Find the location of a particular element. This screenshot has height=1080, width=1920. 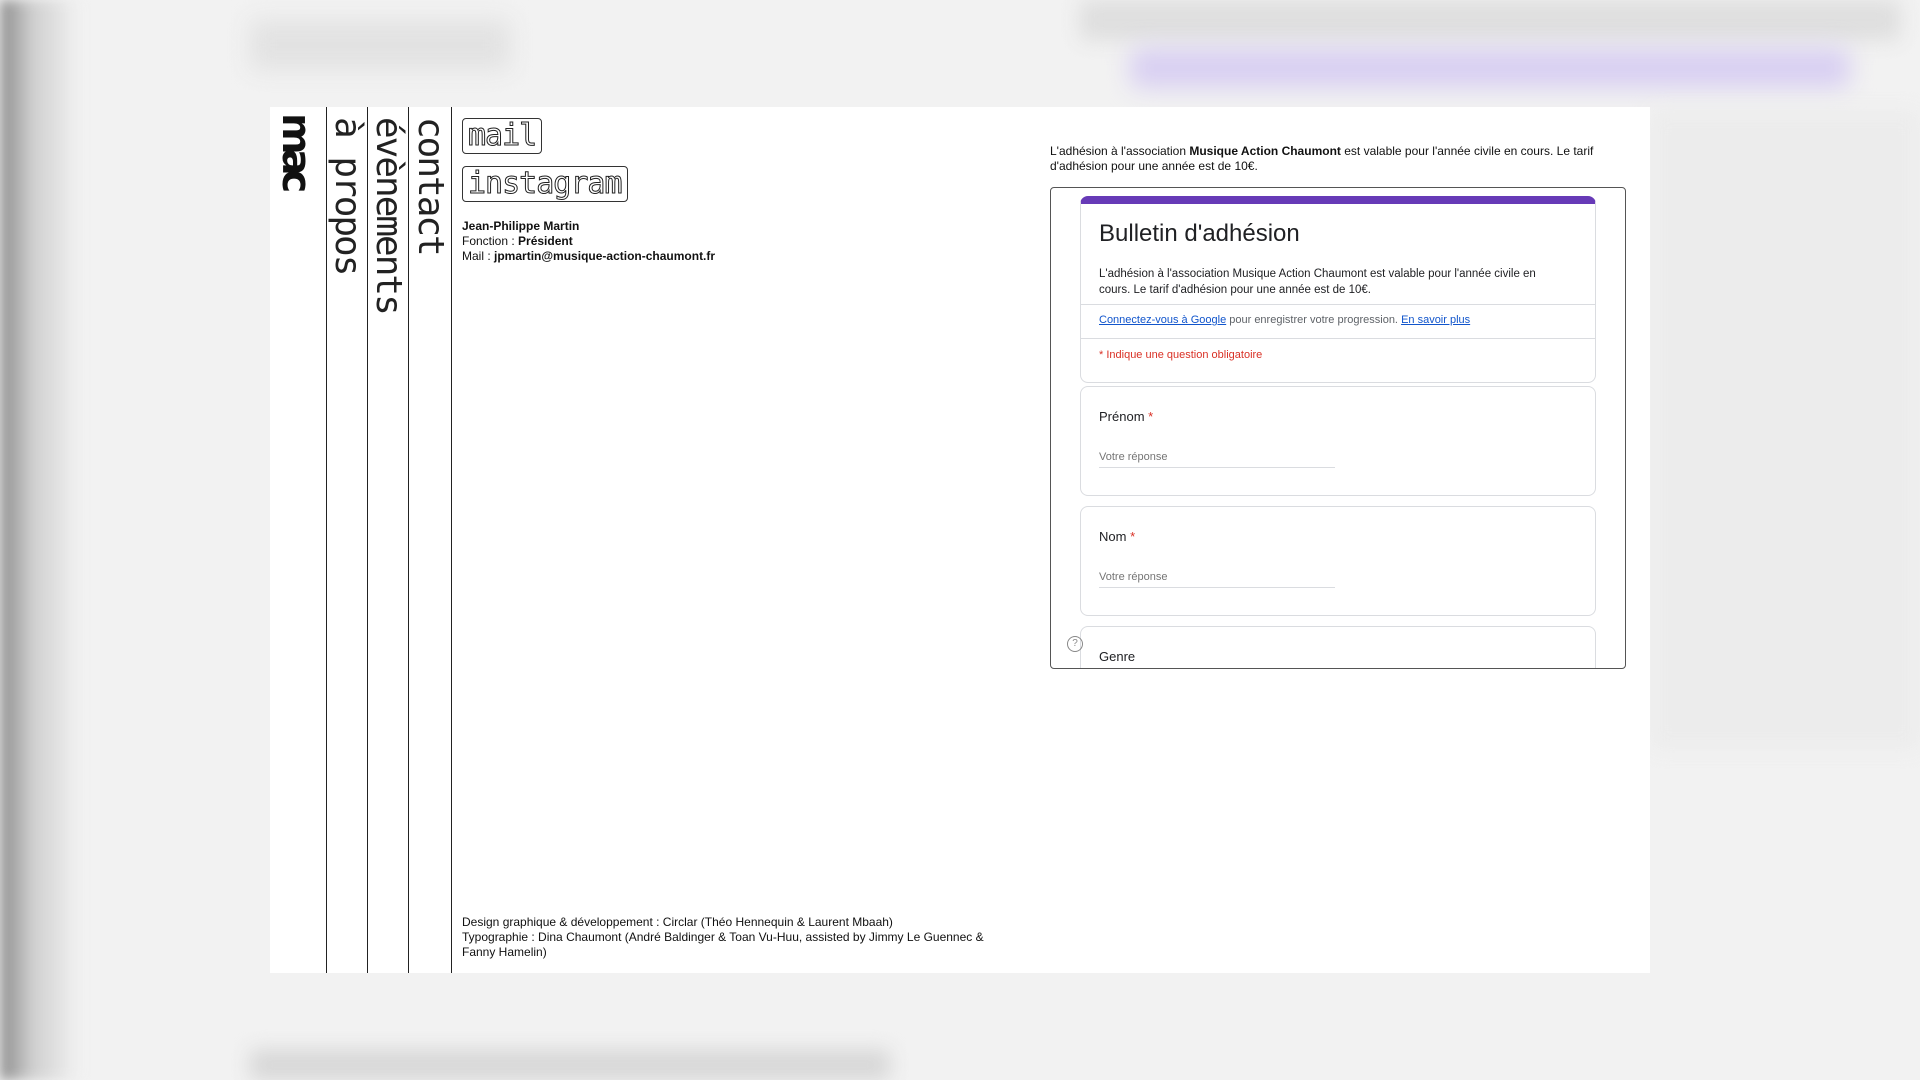

learn-more-link: En savoir plus is located at coordinates (1435, 320).